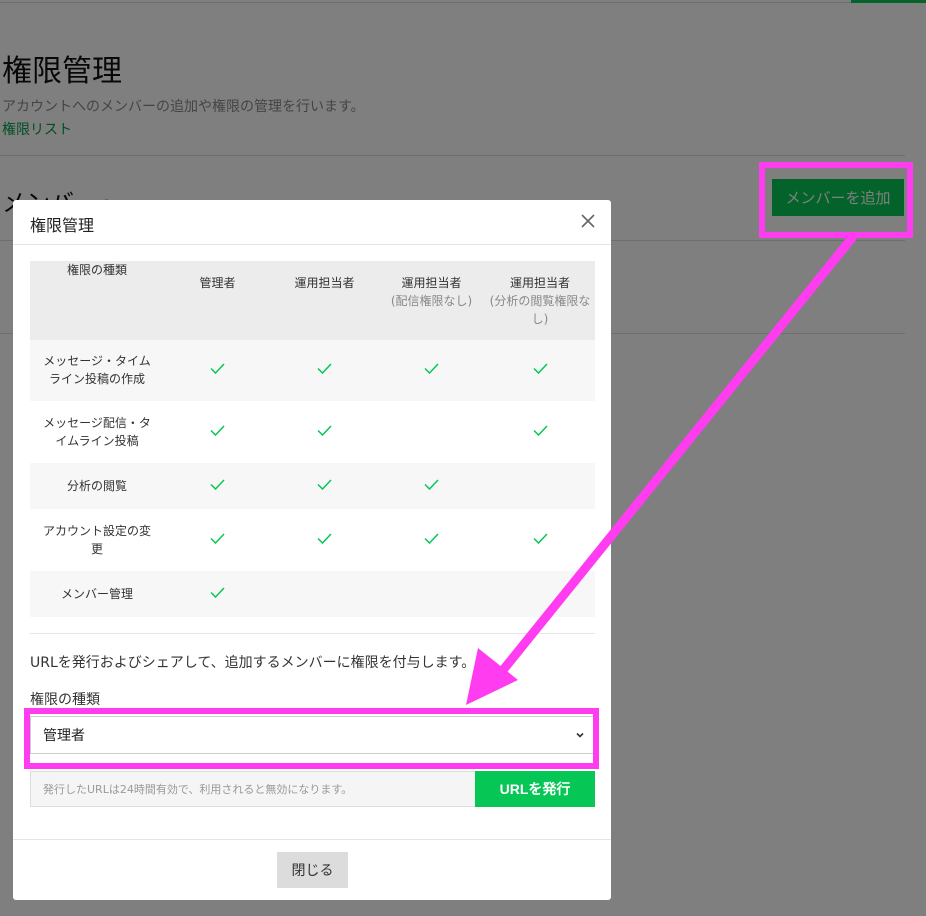  What do you see at coordinates (836, 200) in the screenshot?
I see `highlight-box-add-member` at bounding box center [836, 200].